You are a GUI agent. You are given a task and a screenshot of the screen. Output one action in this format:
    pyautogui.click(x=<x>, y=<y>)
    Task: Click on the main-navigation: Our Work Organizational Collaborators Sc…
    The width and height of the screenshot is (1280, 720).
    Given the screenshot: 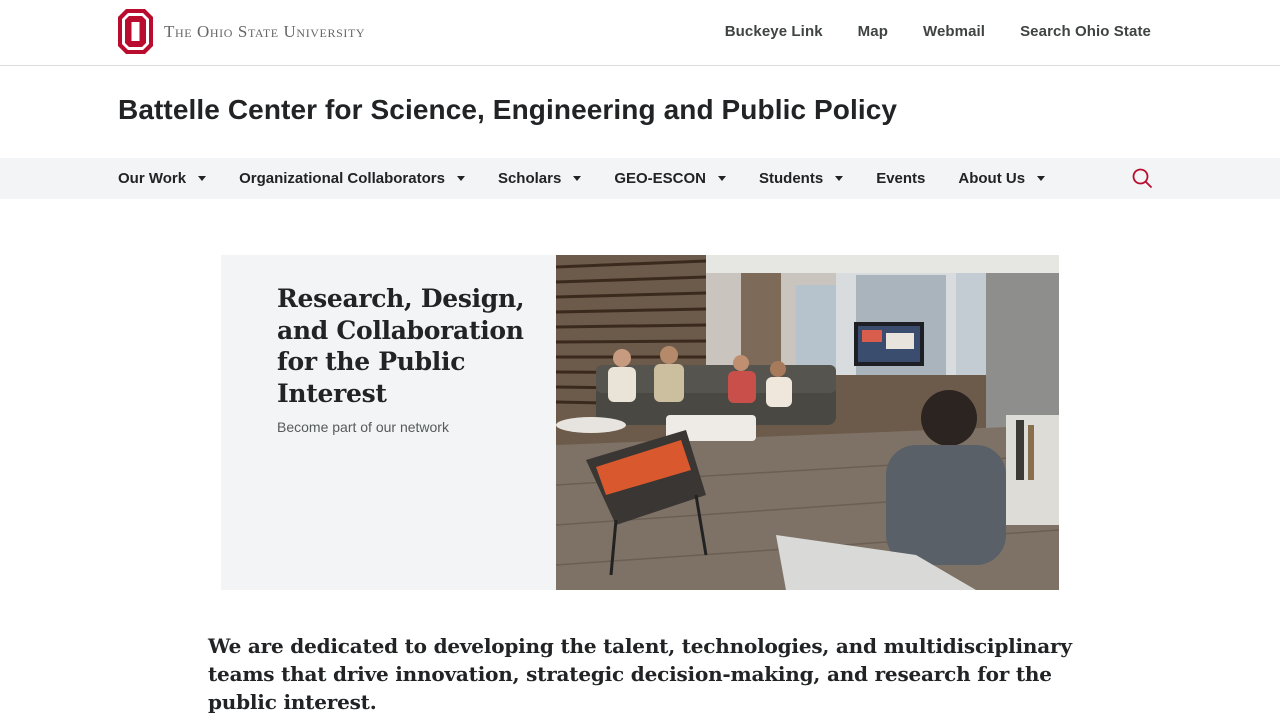 What is the action you would take?
    pyautogui.click(x=640, y=178)
    